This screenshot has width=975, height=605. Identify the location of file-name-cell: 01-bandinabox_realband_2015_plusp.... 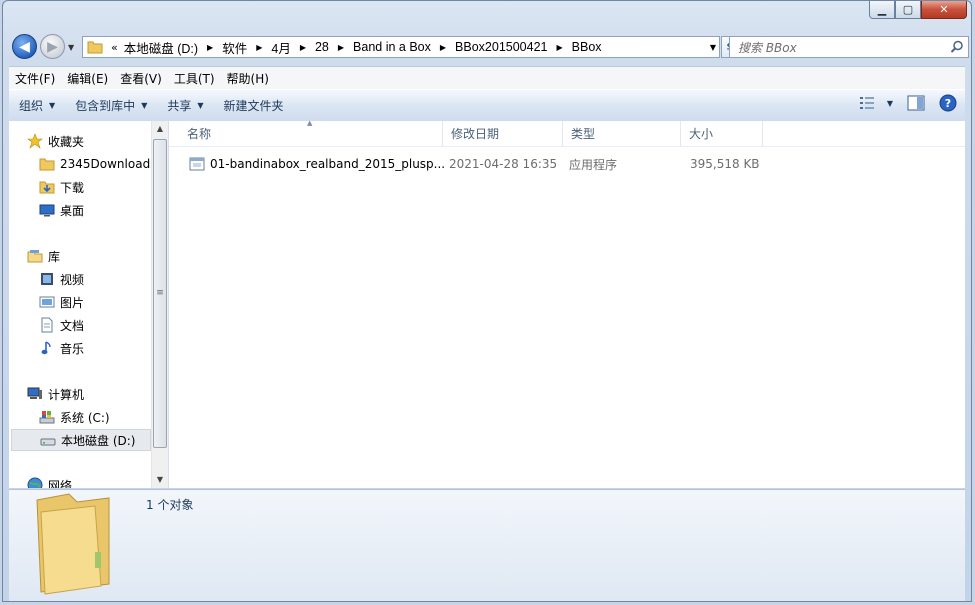
(317, 164).